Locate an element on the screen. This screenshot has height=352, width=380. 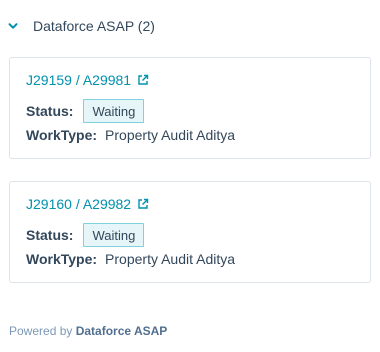
section-title: Dataforce ASAP (2) is located at coordinates (94, 26).